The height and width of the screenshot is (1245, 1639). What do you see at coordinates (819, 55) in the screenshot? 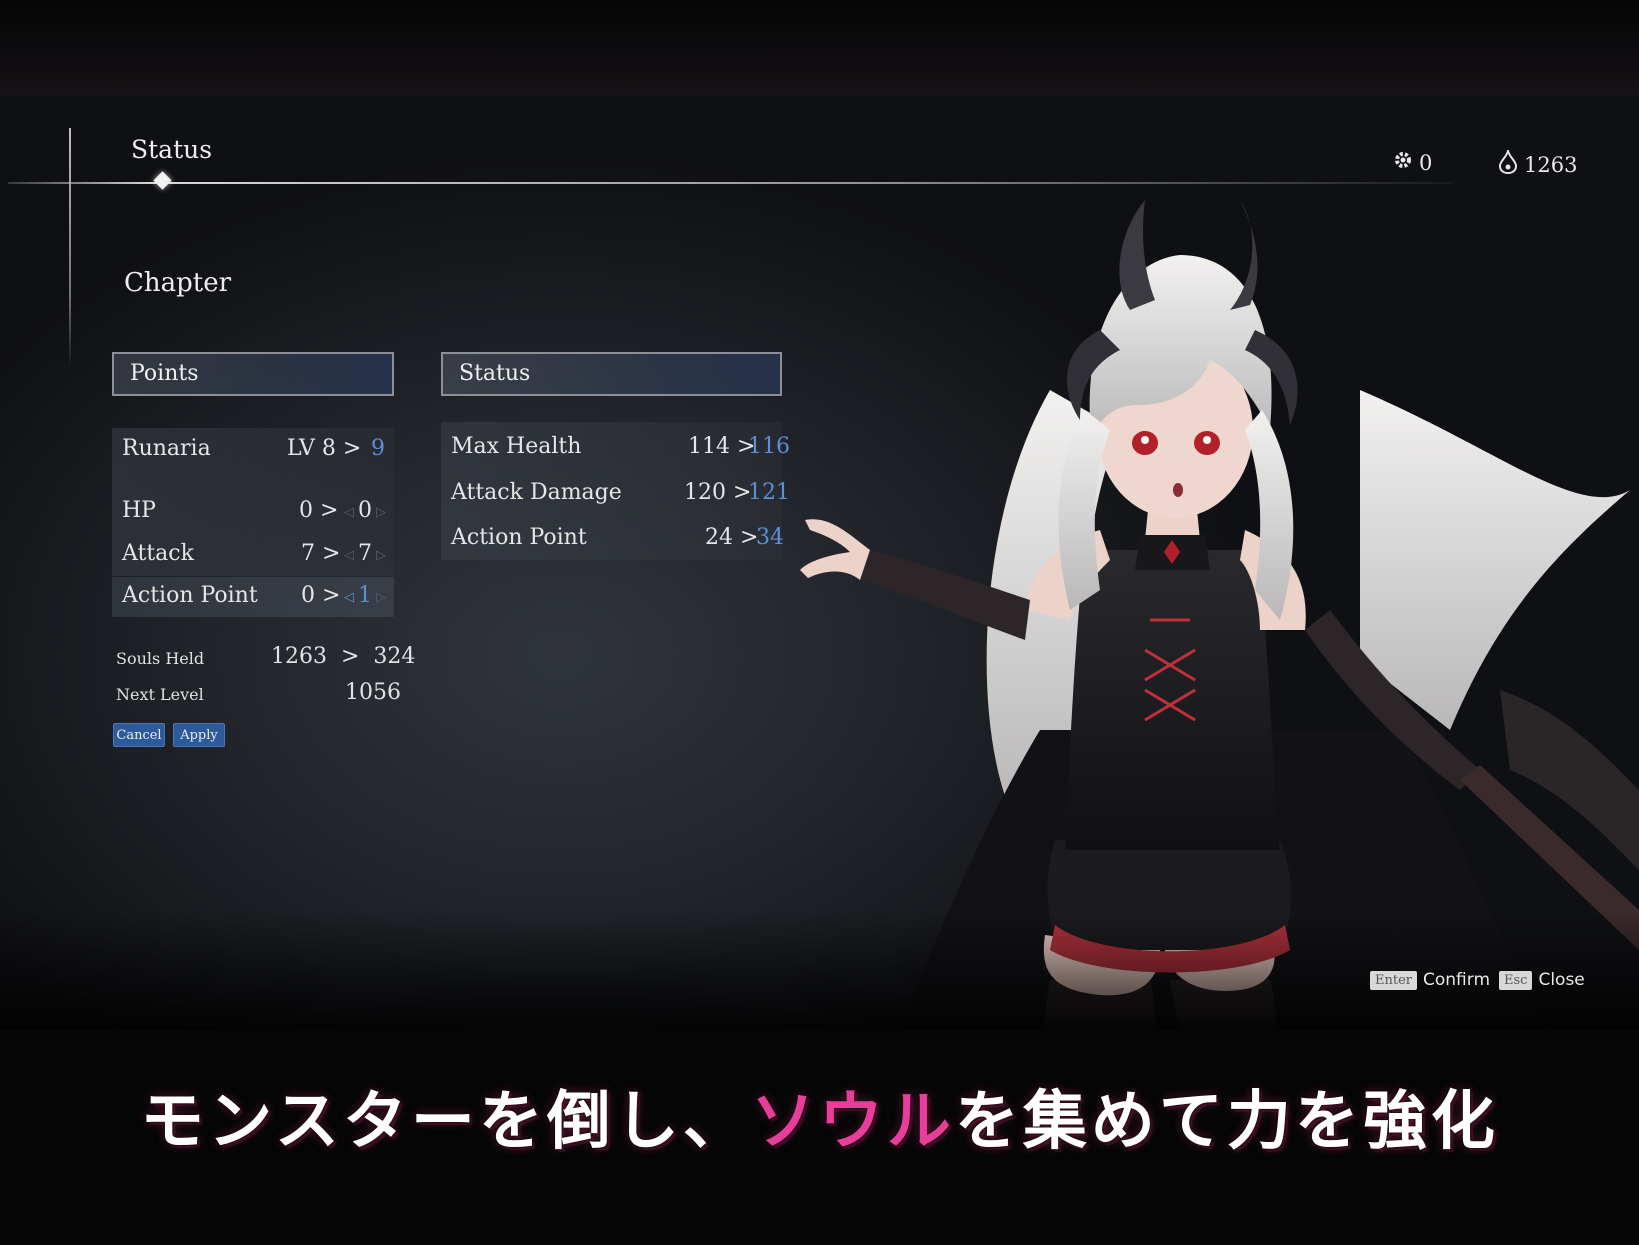
I see `top-letterbox` at bounding box center [819, 55].